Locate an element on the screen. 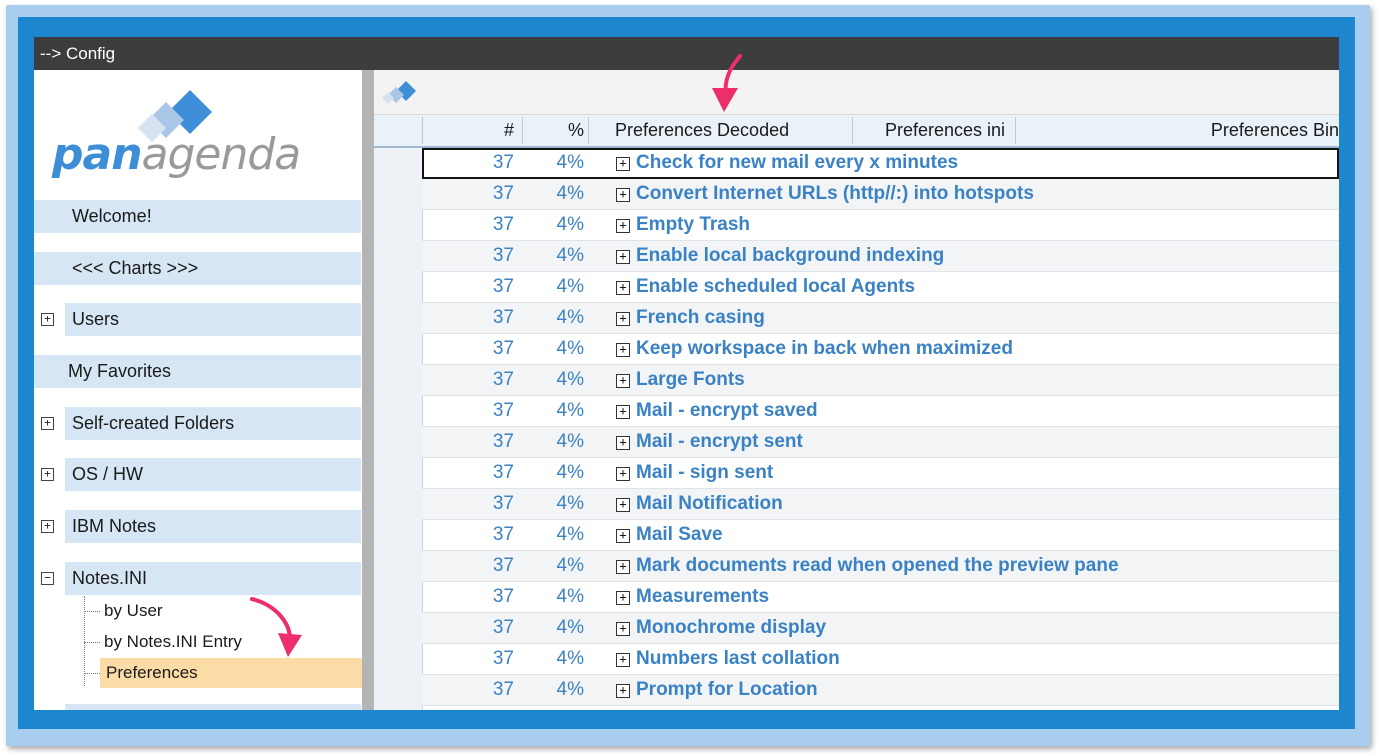  os-hw-expander: + is located at coordinates (49, 474).